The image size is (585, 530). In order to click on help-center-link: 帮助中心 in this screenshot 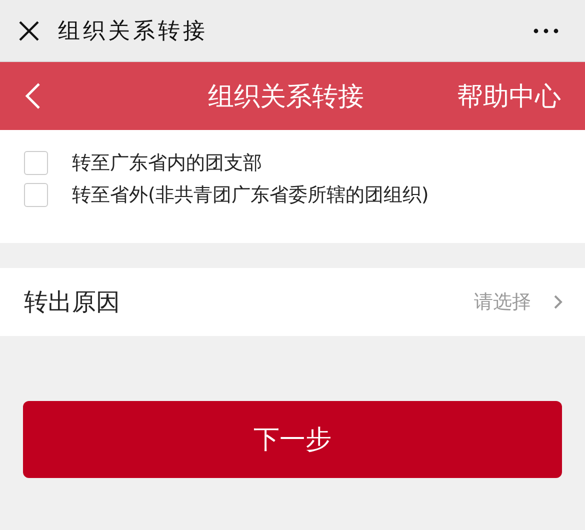, I will do `click(509, 96)`.